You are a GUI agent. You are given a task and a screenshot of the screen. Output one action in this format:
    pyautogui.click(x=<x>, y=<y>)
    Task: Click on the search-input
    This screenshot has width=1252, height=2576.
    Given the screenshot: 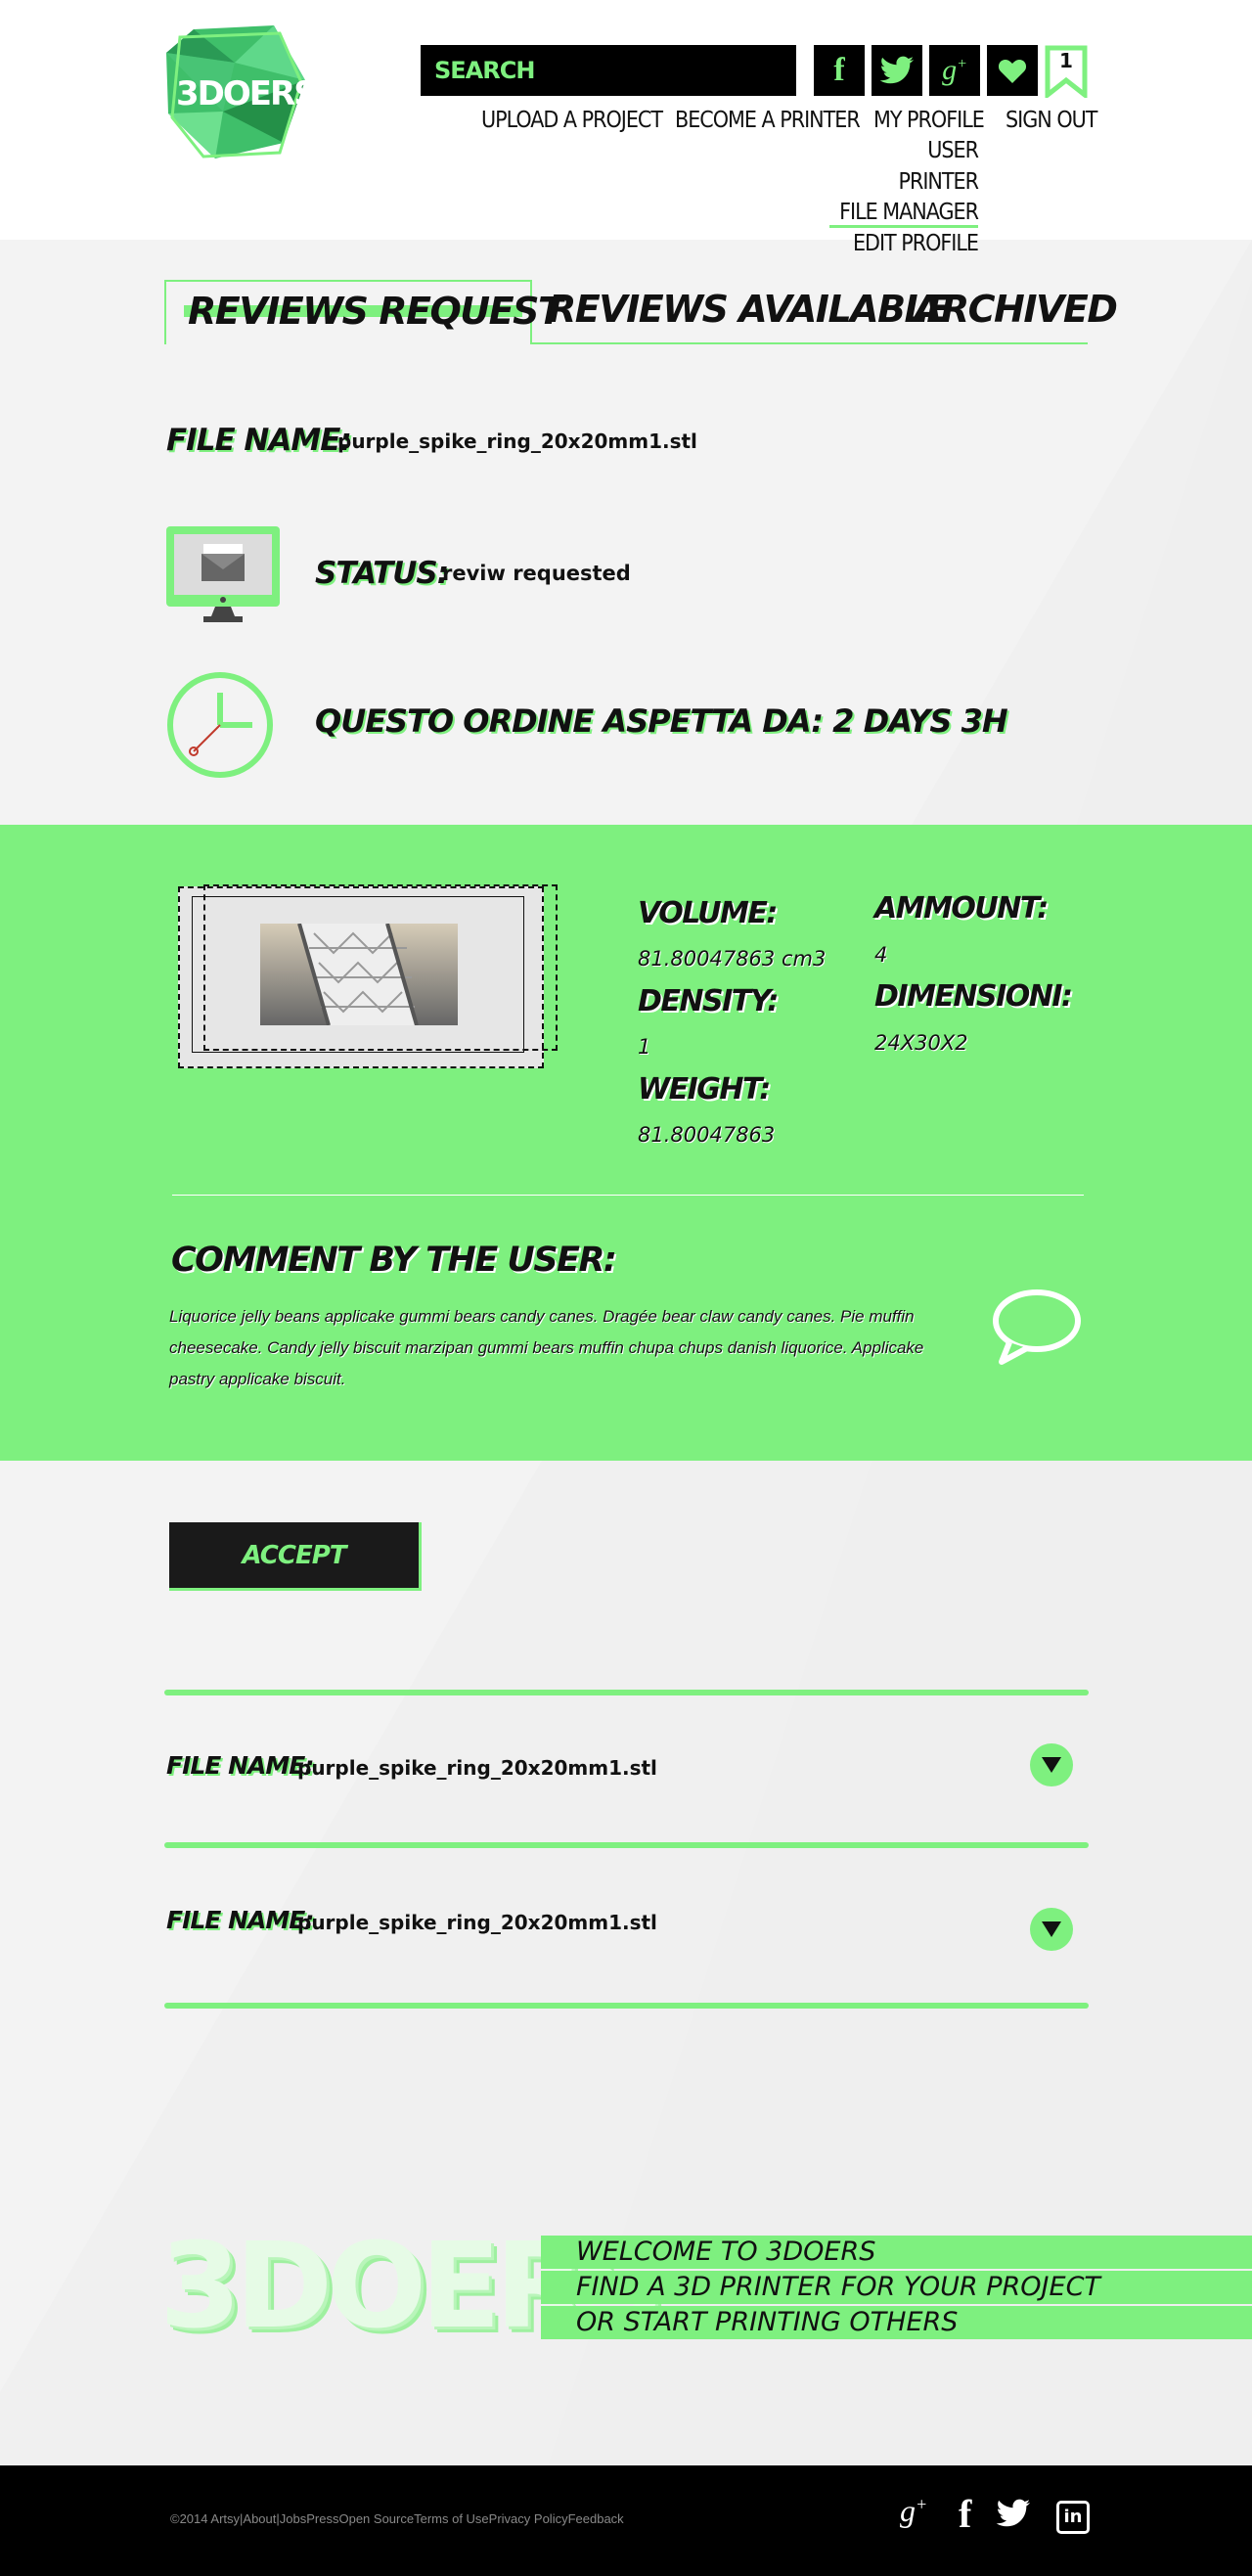 What is the action you would take?
    pyautogui.click(x=608, y=70)
    